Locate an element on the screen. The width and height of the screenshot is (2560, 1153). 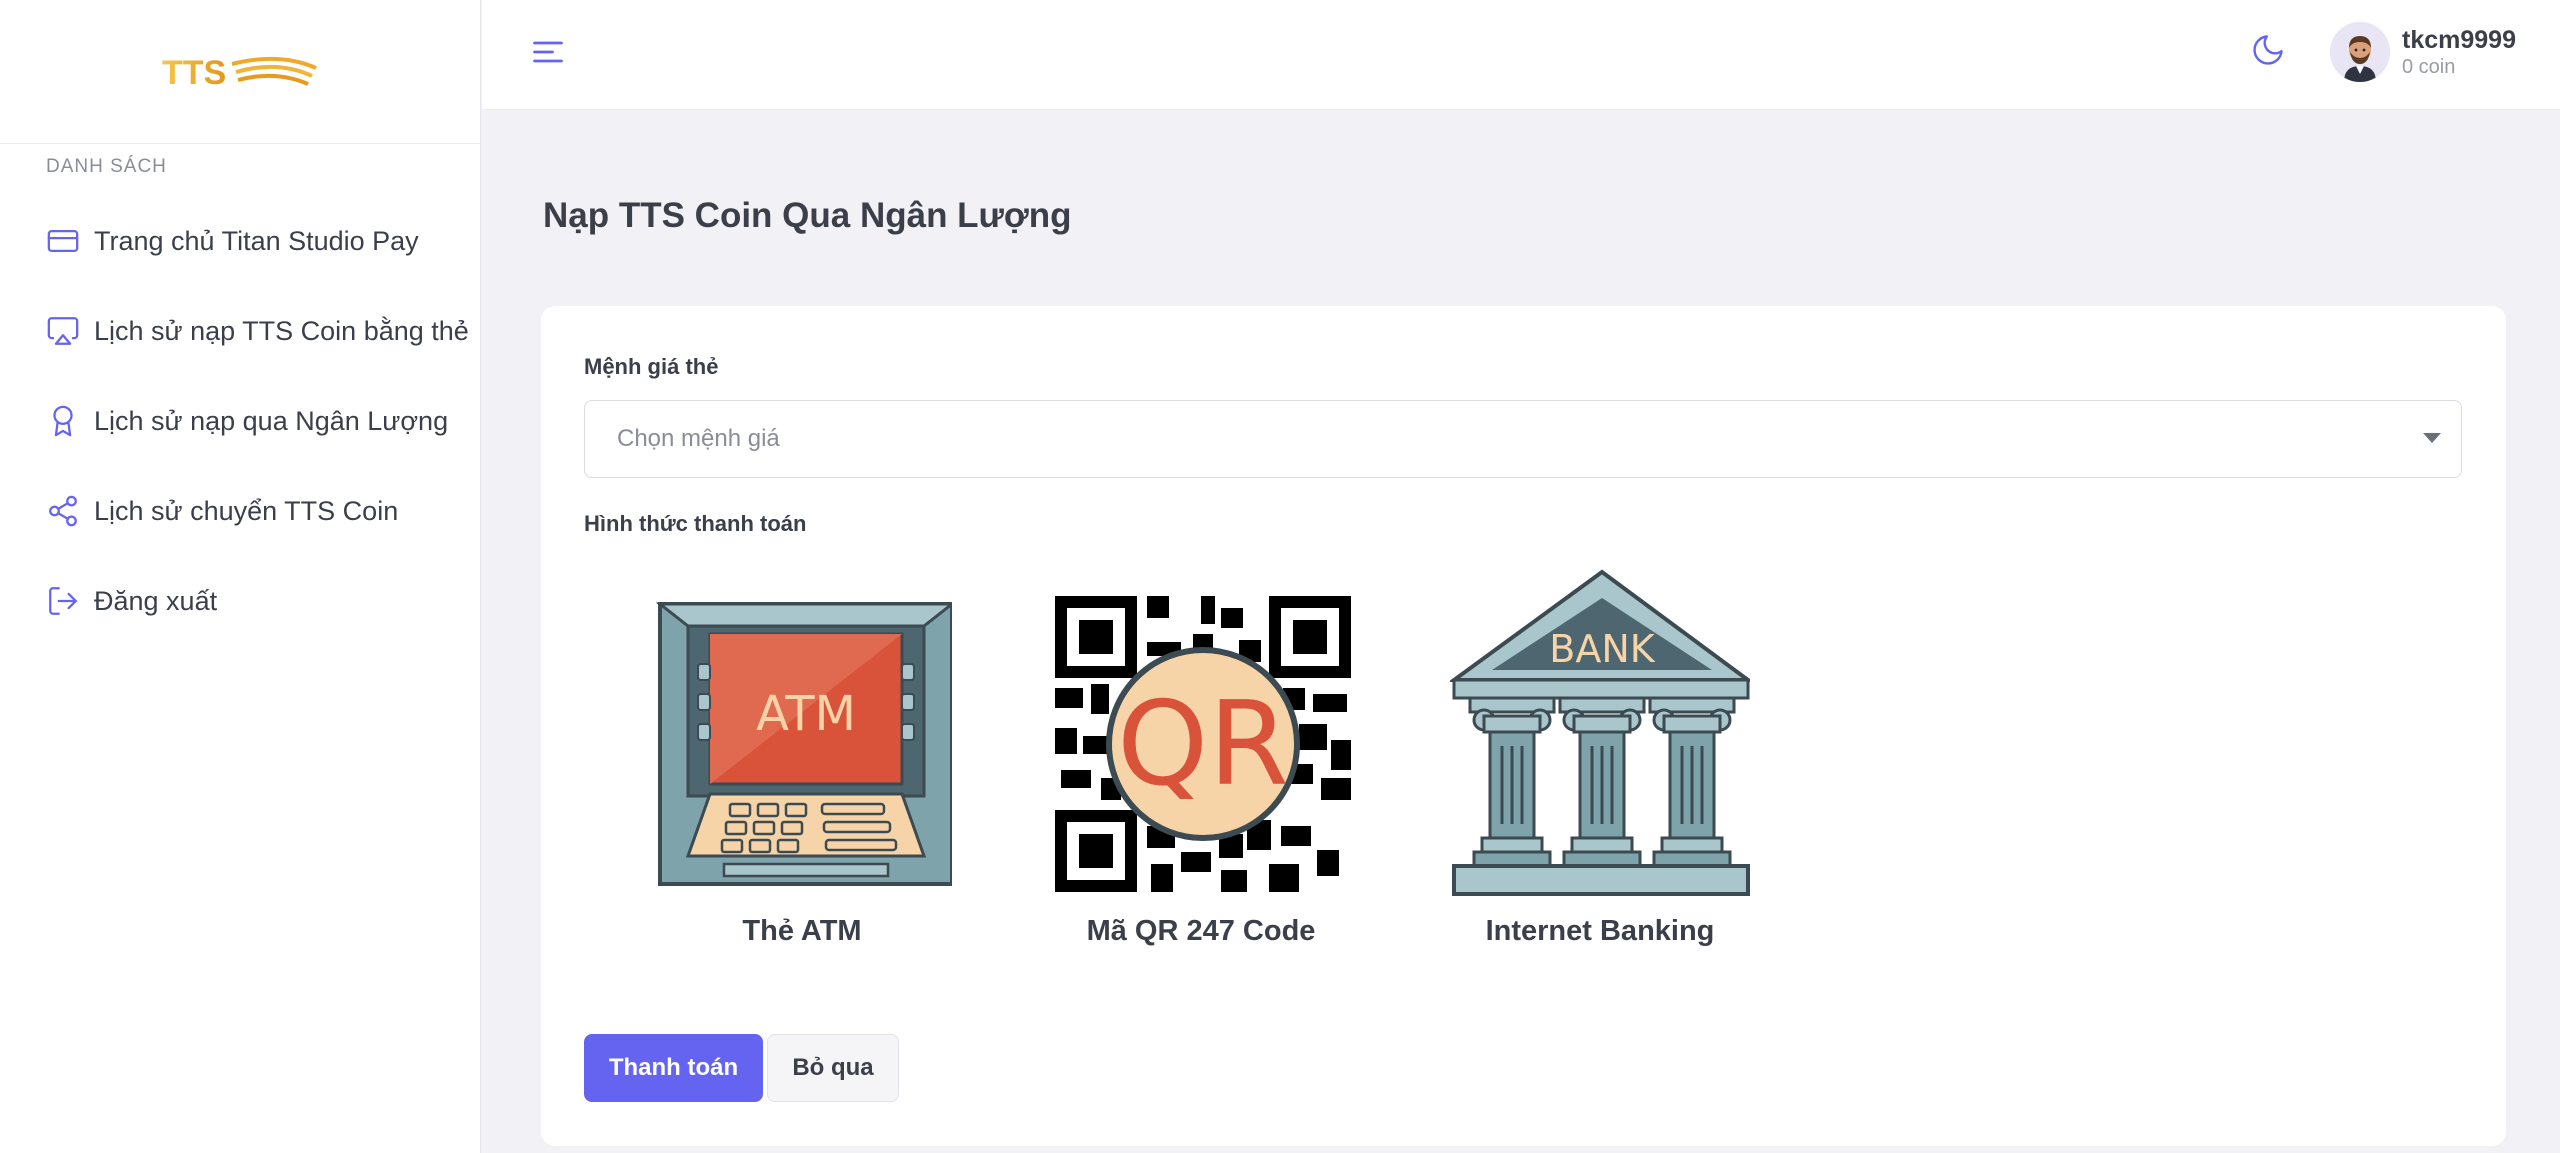
payment-option-label: Internet Banking is located at coordinates (1600, 931).